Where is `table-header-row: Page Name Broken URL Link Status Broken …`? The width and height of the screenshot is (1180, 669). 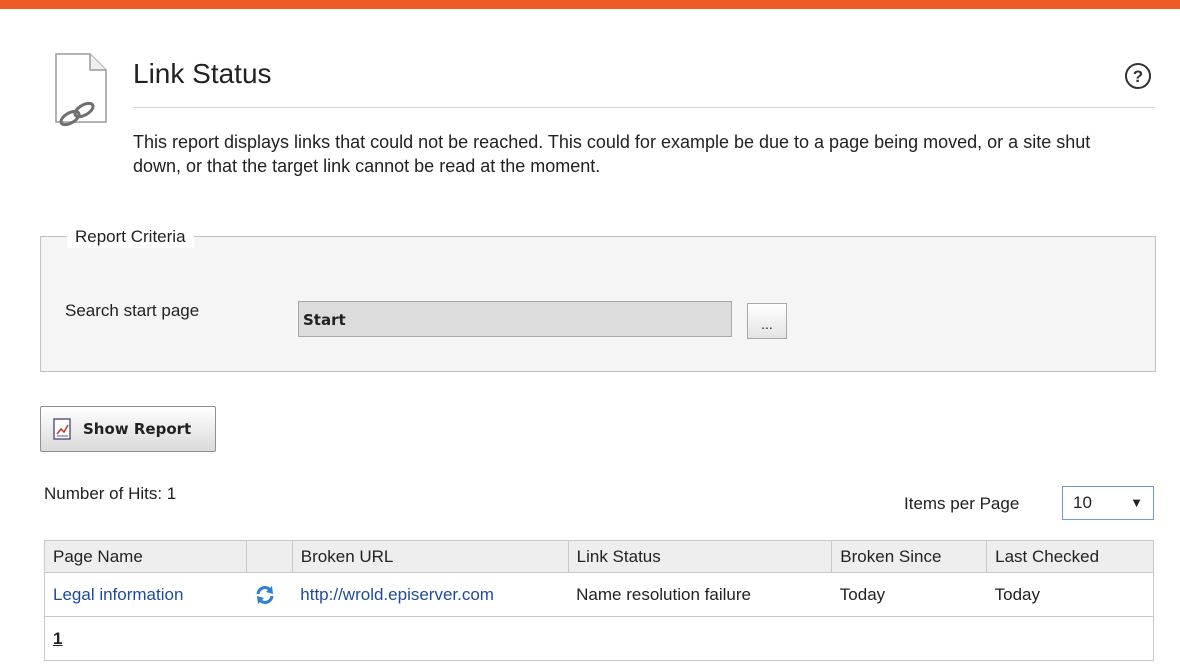 table-header-row: Page Name Broken URL Link Status Broken … is located at coordinates (599, 556).